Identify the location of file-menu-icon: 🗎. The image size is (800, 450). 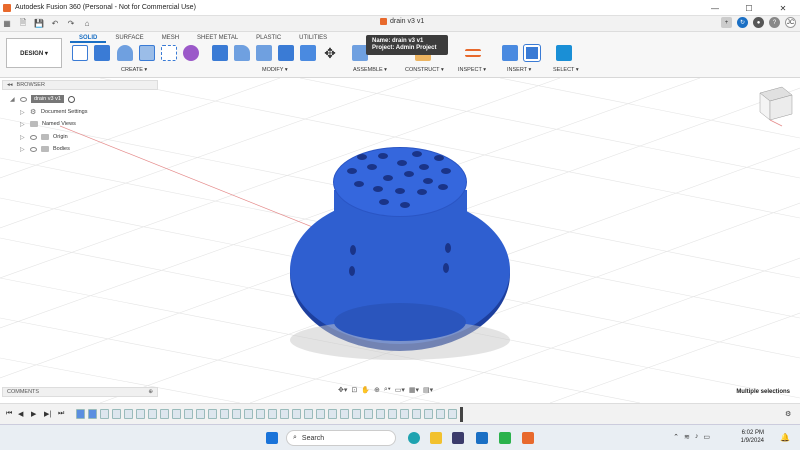
(23, 24).